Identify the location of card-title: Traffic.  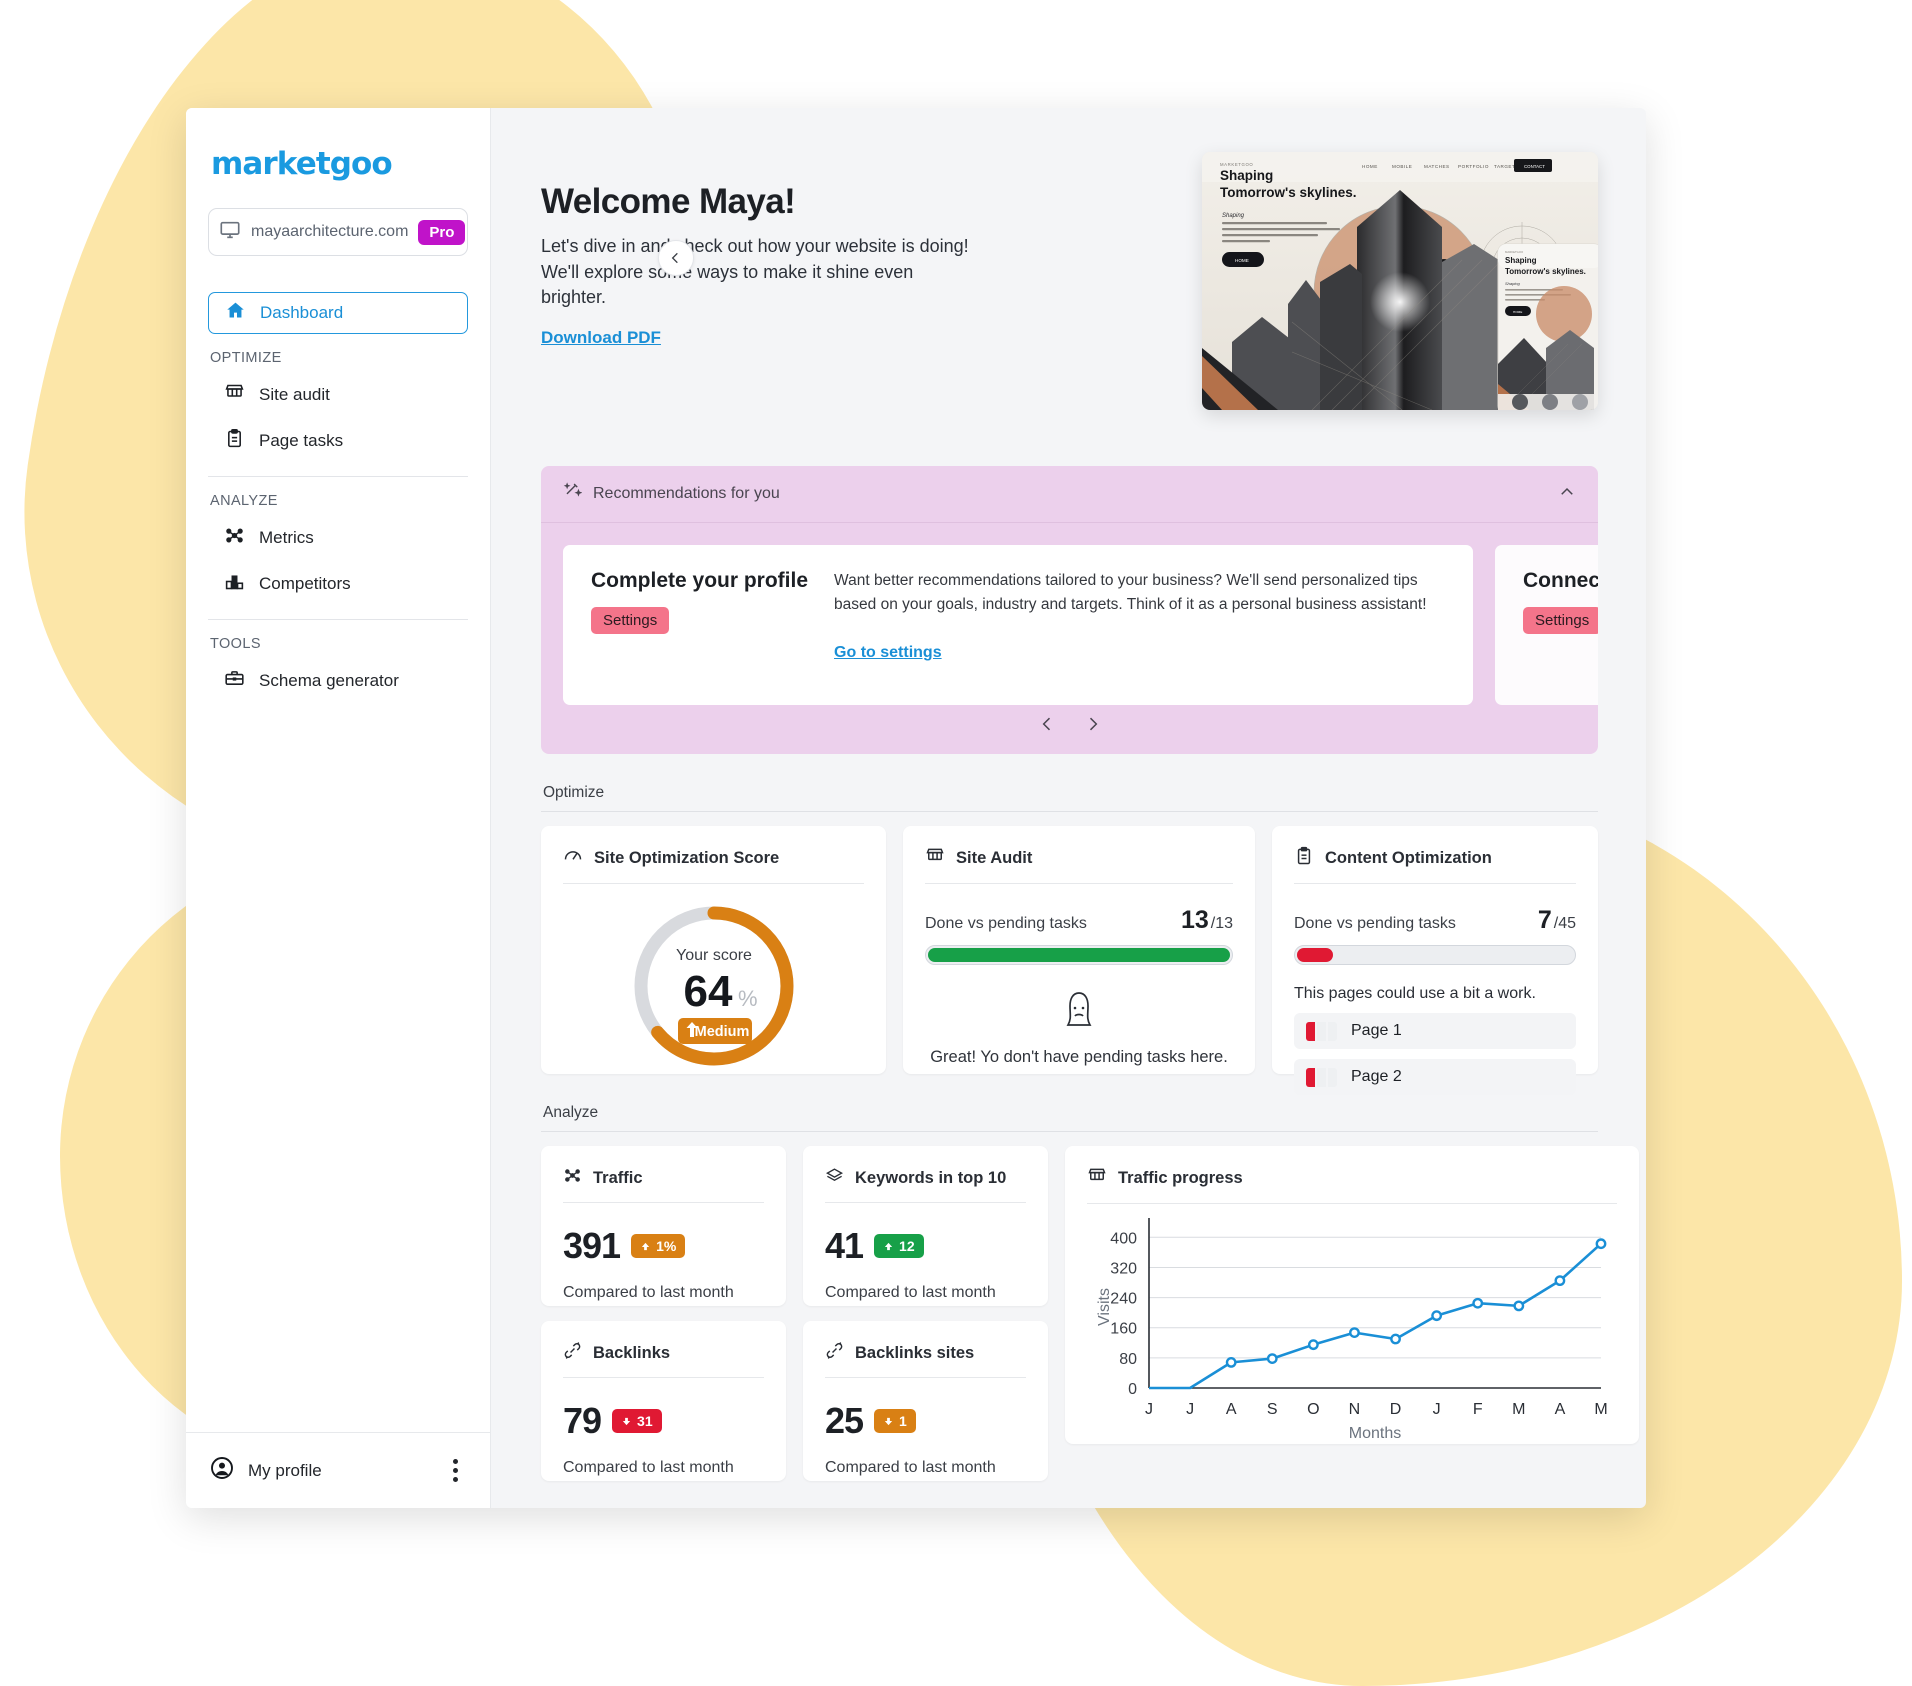
(618, 1177).